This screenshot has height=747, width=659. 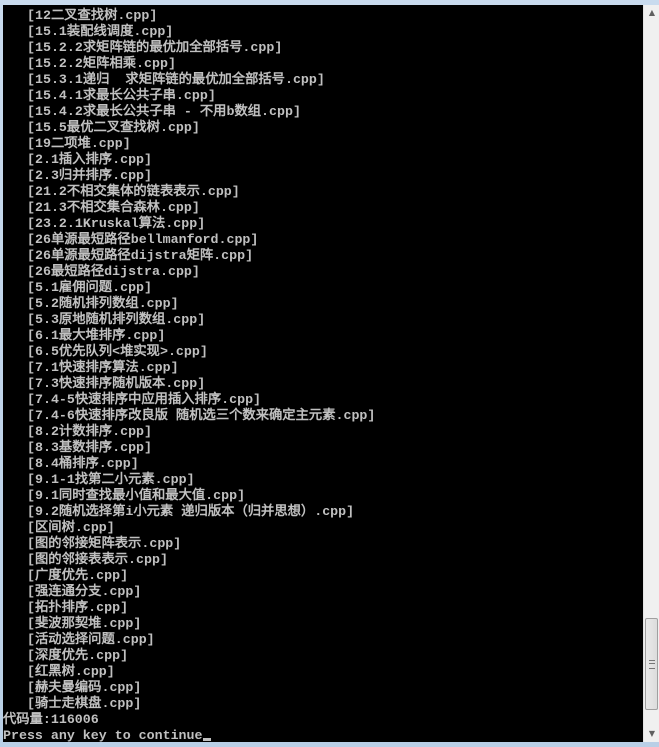 I want to click on file-list-item: [8.2计数排序.cpp], so click(x=90, y=431).